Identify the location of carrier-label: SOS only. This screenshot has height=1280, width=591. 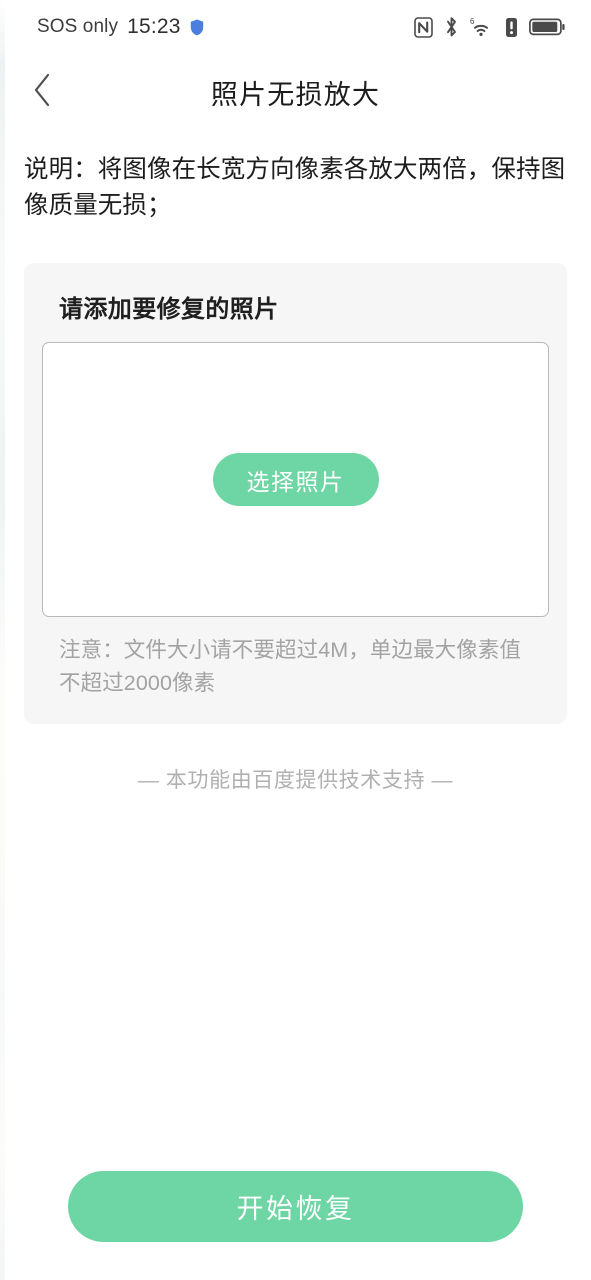
(78, 26).